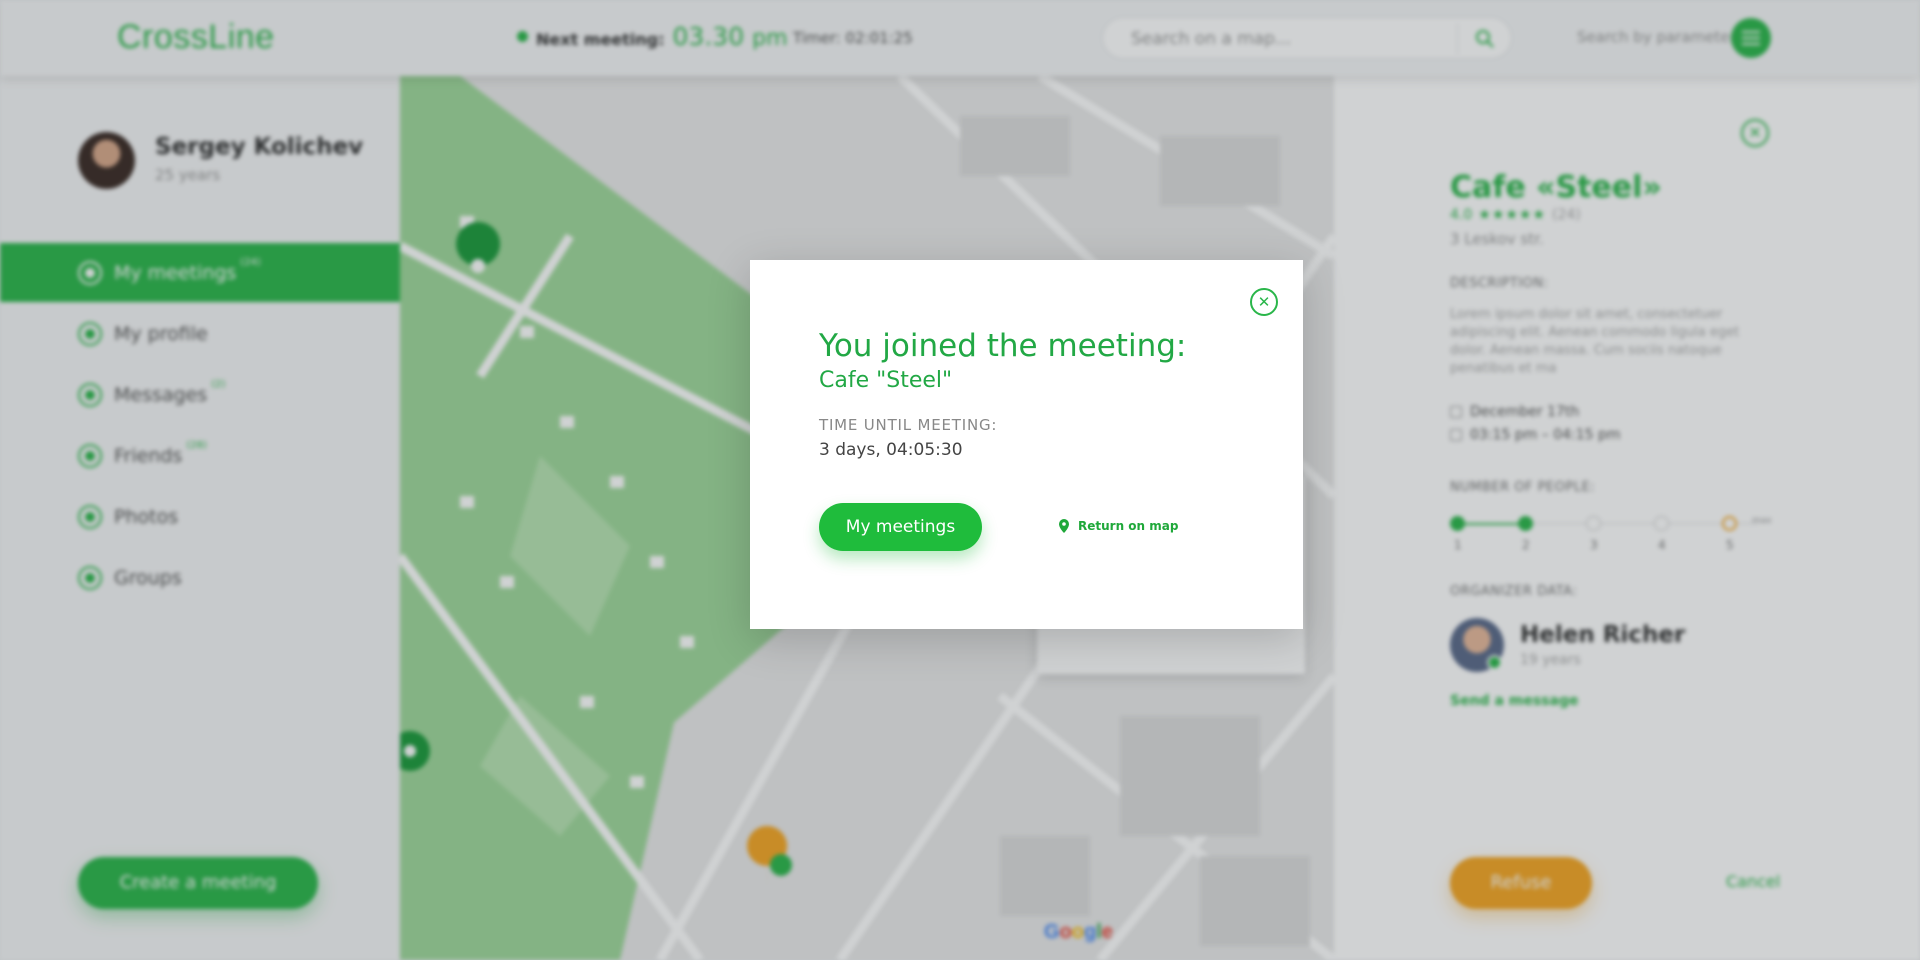 The height and width of the screenshot is (960, 1920). I want to click on close-icon: ✕, so click(1264, 302).